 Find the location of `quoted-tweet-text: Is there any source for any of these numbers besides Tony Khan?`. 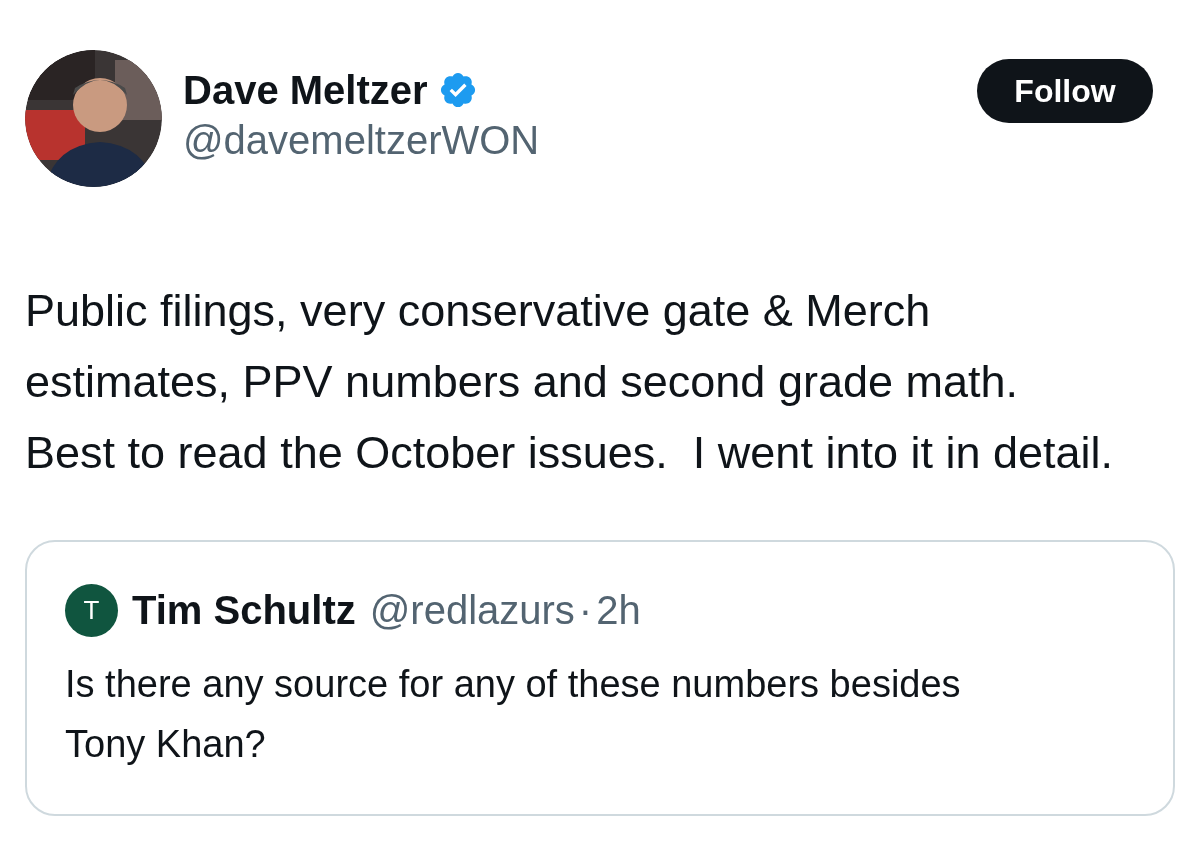

quoted-tweet-text: Is there any source for any of these numbers besides Tony Khan? is located at coordinates (513, 714).